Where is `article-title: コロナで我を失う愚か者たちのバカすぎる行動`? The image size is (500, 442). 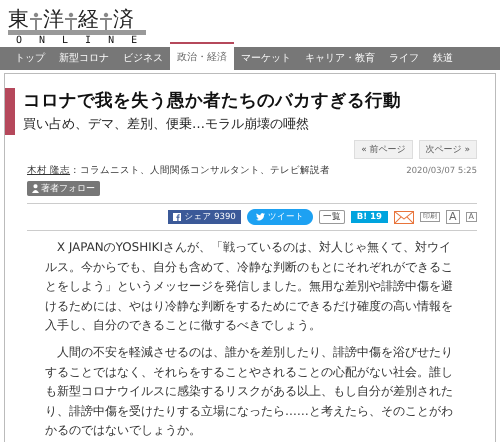
article-title: コロナで我を失う愚か者たちのバカすぎる行動 is located at coordinates (212, 101).